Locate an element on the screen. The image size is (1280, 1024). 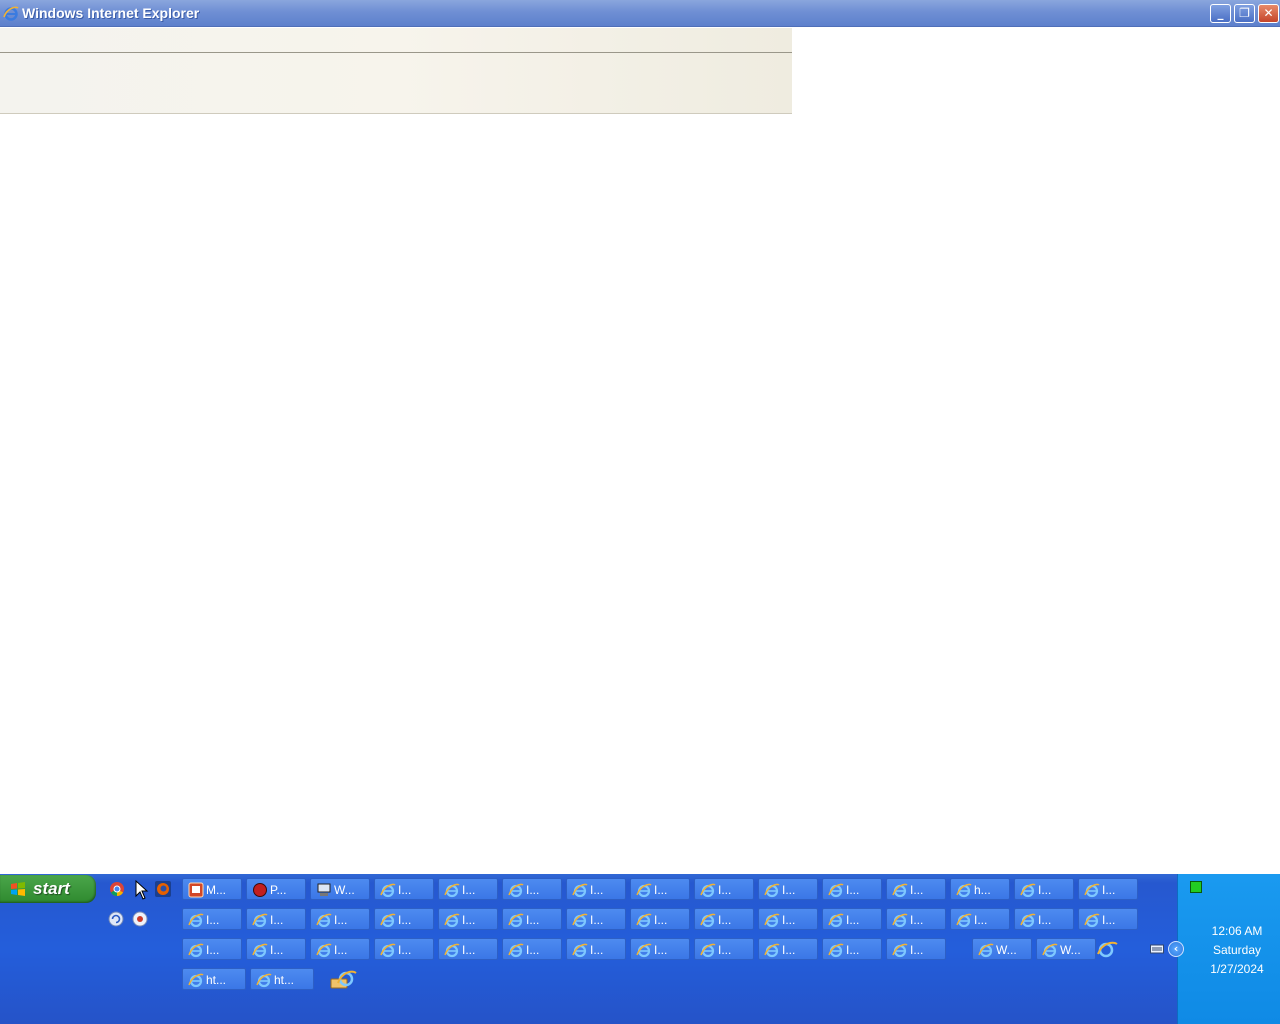
firefox-icon is located at coordinates (163, 889).